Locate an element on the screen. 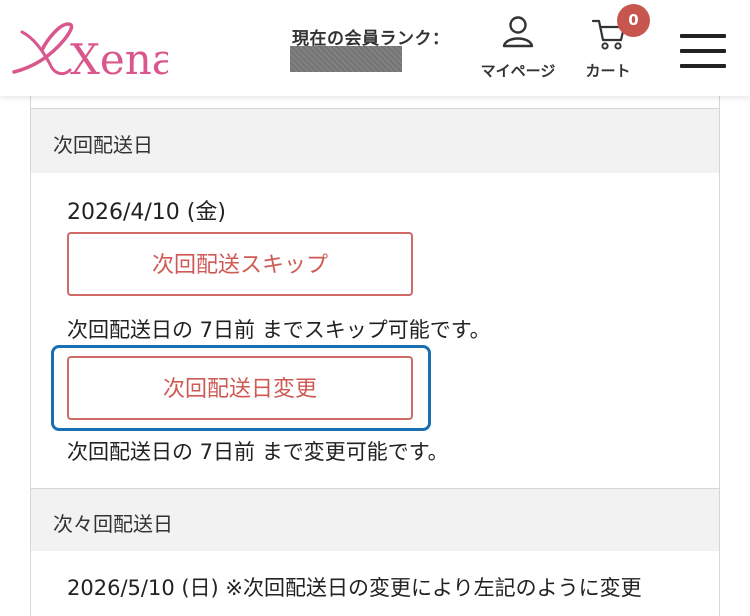  cart-button: 0 カート is located at coordinates (613, 44).